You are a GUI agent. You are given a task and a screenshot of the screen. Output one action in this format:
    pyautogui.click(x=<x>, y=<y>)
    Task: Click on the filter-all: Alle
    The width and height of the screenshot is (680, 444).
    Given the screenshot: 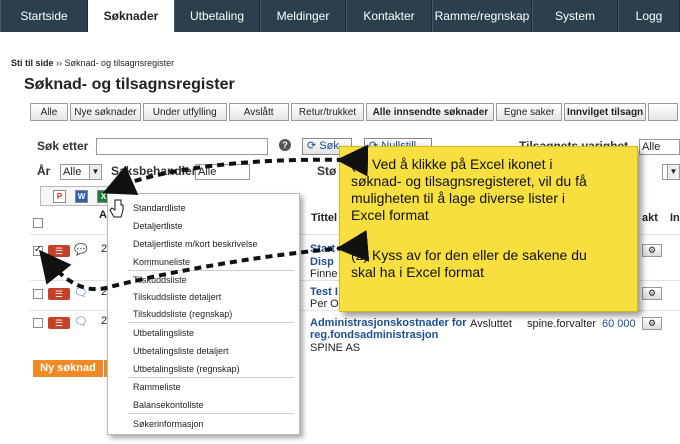 What is the action you would take?
    pyautogui.click(x=49, y=112)
    